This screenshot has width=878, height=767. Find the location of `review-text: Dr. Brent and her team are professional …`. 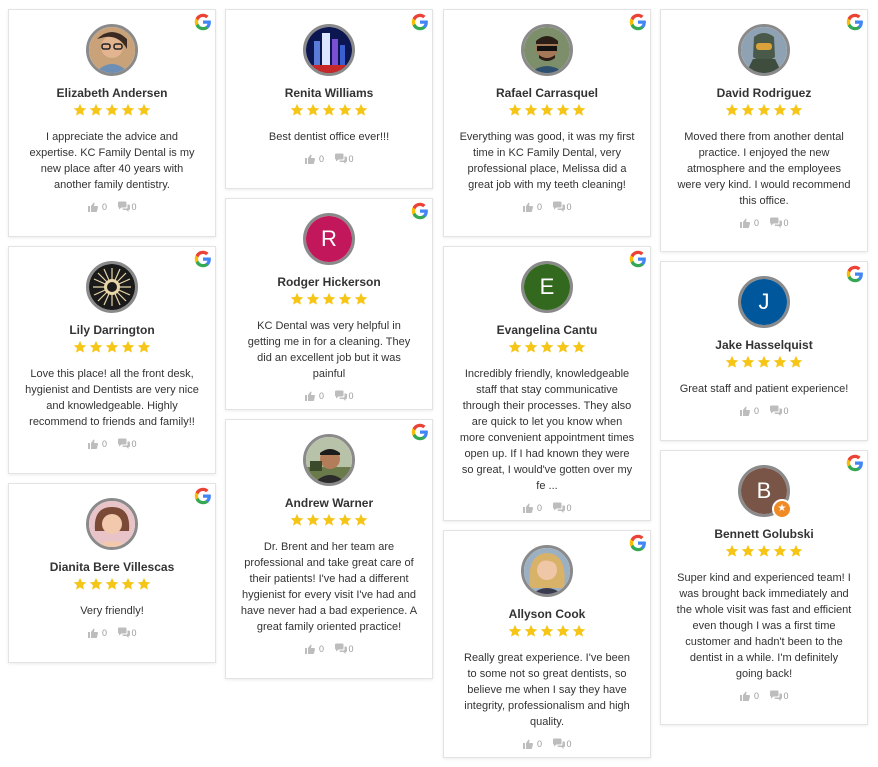

review-text: Dr. Brent and her team are professional … is located at coordinates (329, 587).